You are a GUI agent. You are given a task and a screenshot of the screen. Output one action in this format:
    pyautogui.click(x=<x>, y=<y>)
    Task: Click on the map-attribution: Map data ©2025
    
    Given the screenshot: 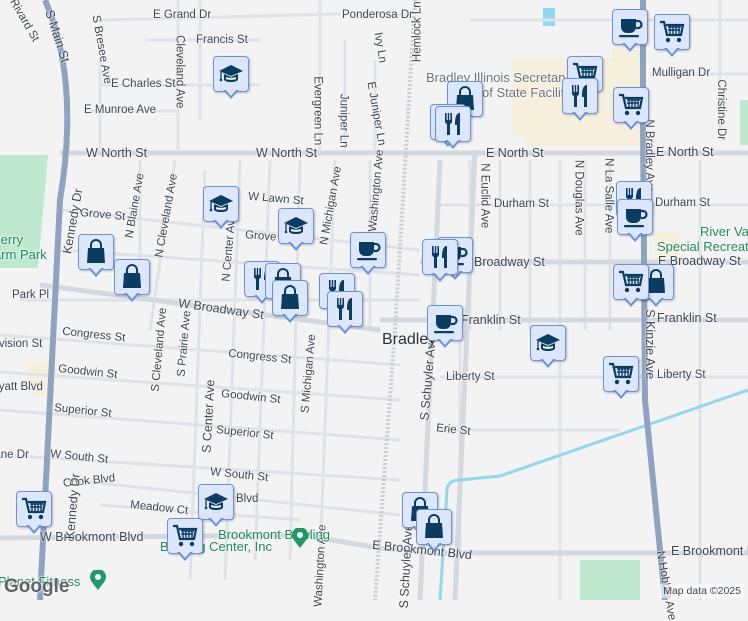 What is the action you would take?
    pyautogui.click(x=702, y=591)
    